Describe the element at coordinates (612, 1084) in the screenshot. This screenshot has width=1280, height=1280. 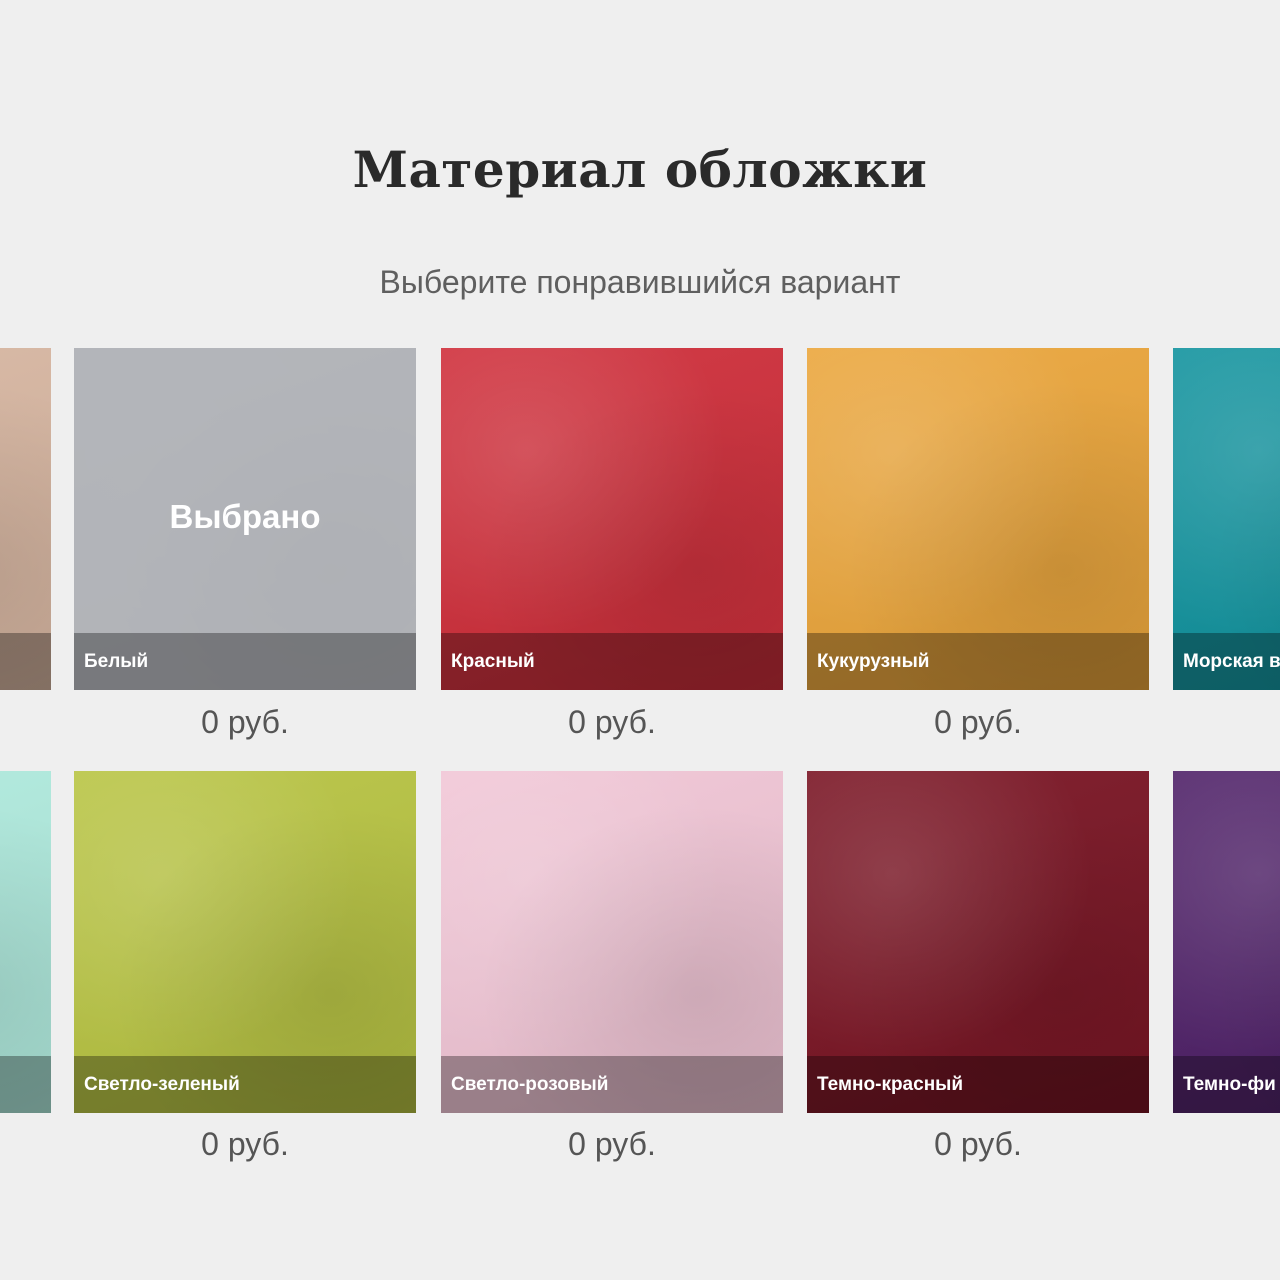
I see `material-name: Светло-розовый` at that location.